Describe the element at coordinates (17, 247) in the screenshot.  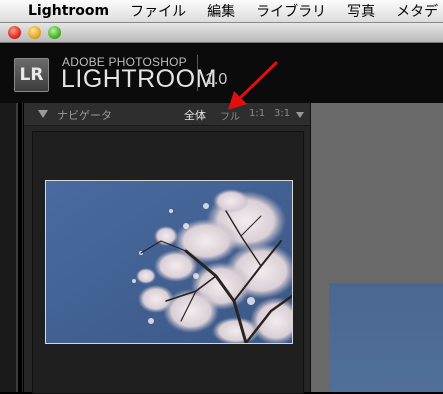
I see `left-edge-divider` at that location.